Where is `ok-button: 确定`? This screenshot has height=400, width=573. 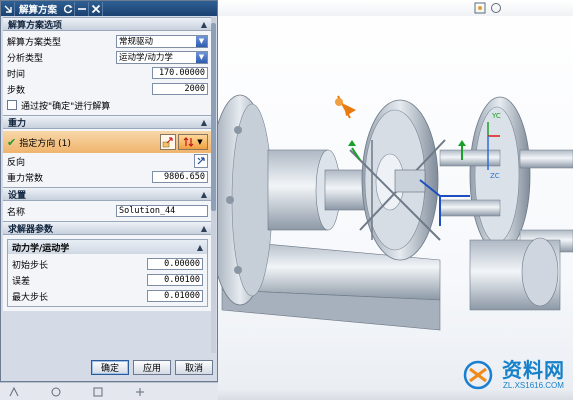
ok-button: 确定 is located at coordinates (110, 367).